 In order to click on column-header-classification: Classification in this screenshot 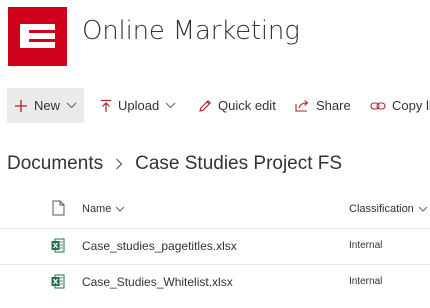, I will do `click(388, 209)`.